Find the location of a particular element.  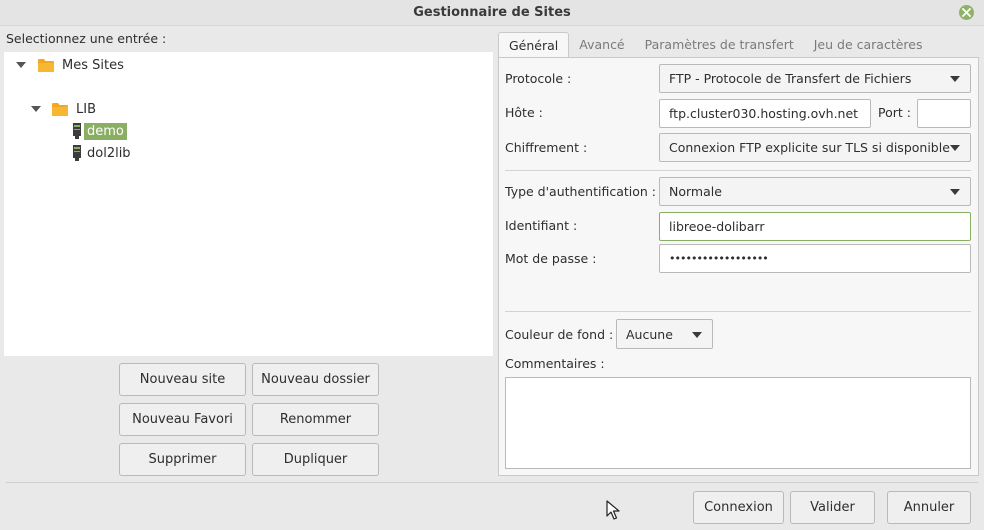

protocol-value: FTP - Protocole de Transfert de Fichiers is located at coordinates (790, 78).